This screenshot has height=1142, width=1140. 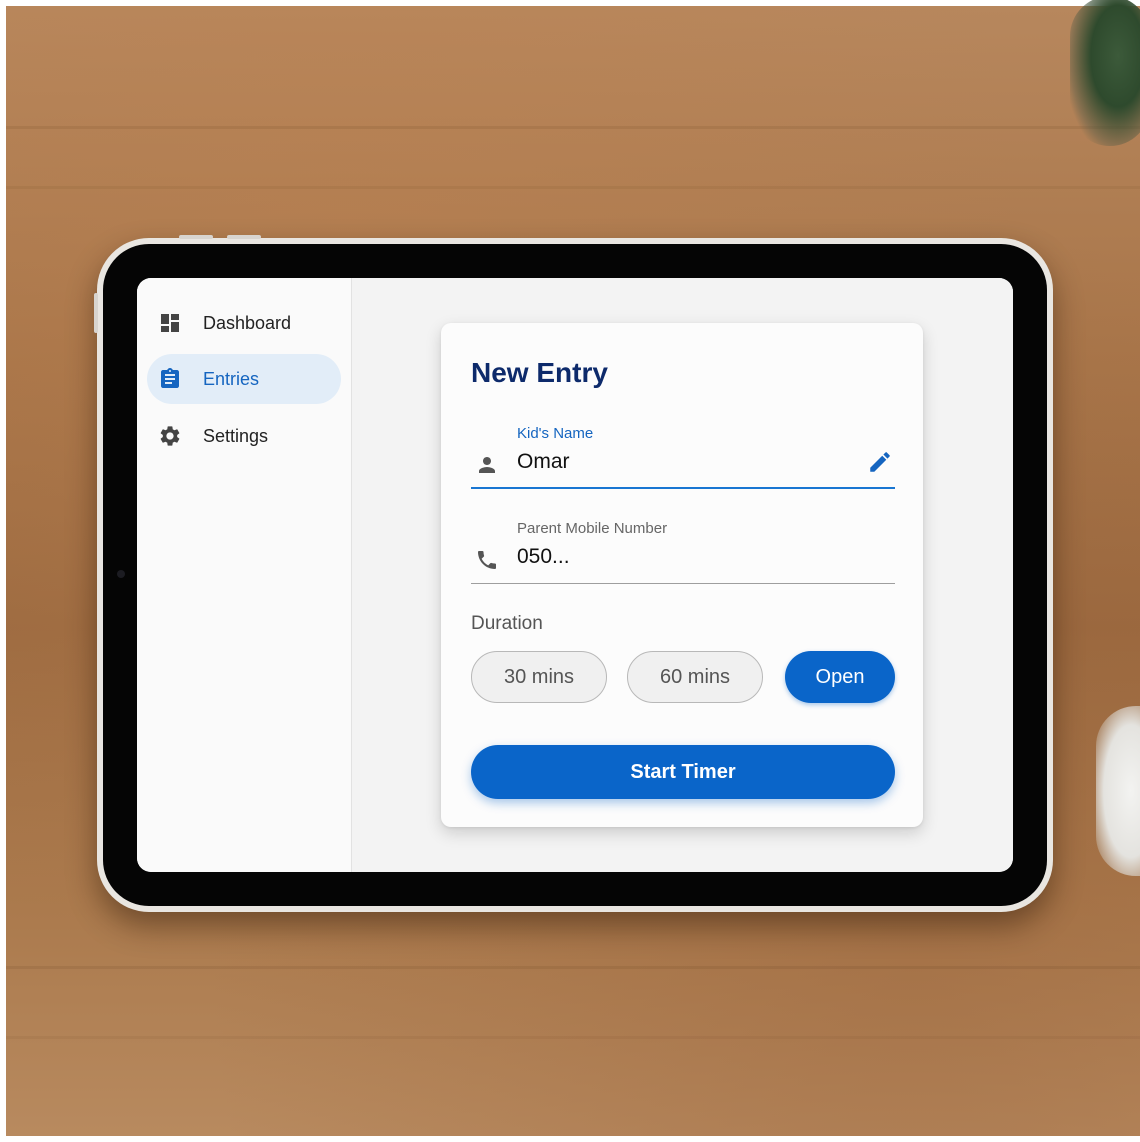 What do you see at coordinates (170, 436) in the screenshot?
I see `gear-icon` at bounding box center [170, 436].